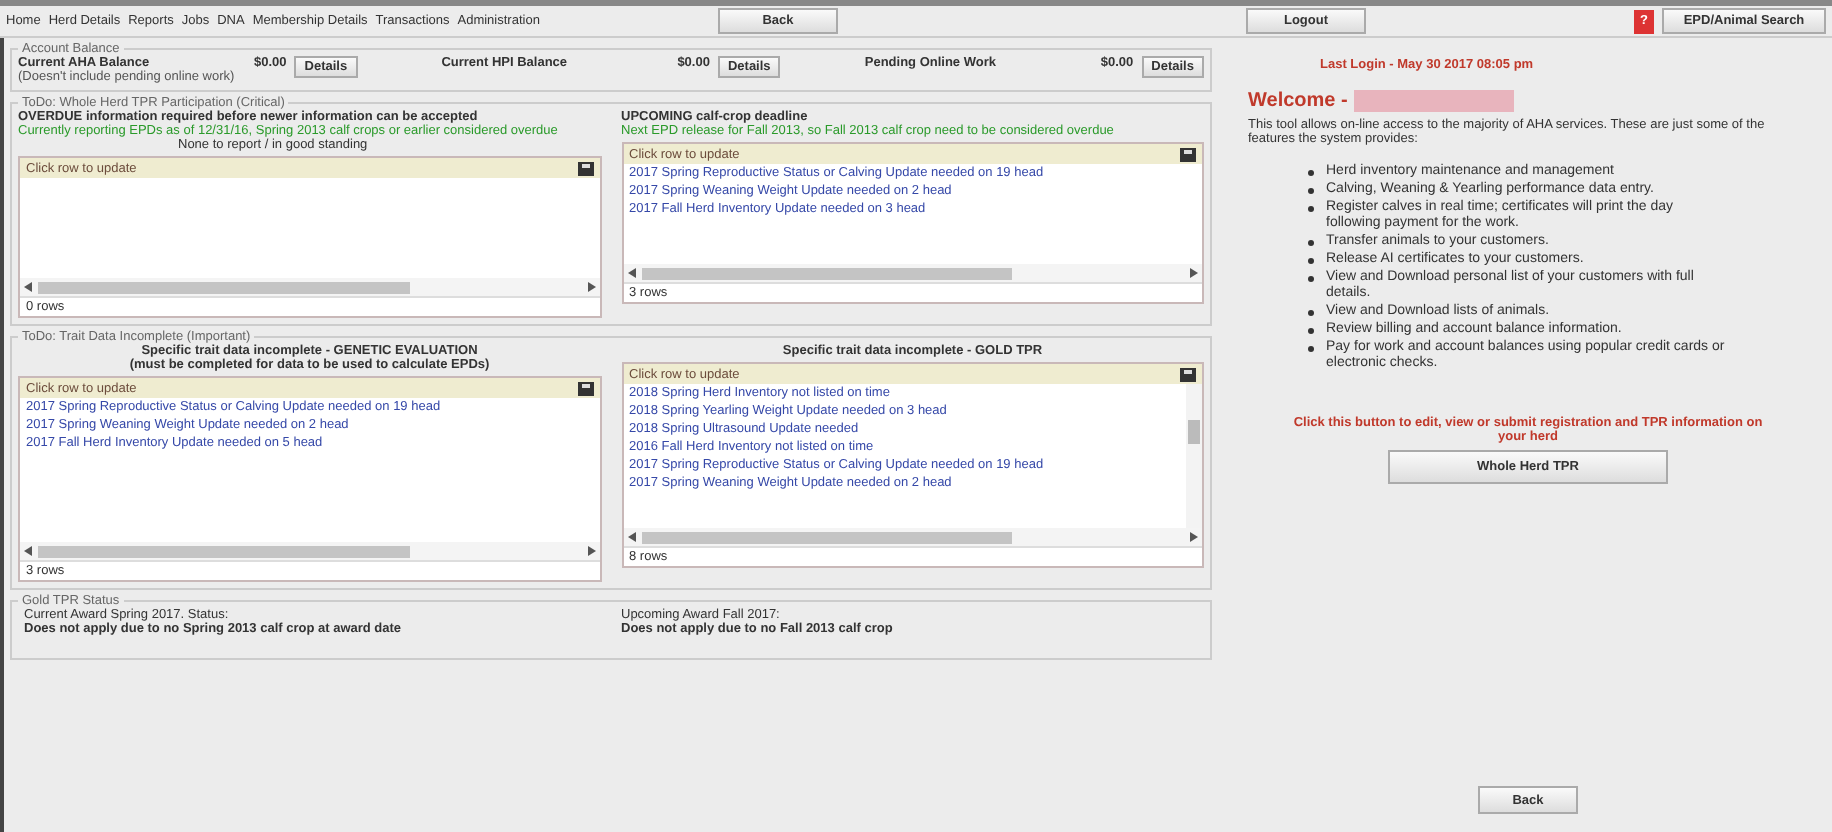 Image resolution: width=1832 pixels, height=832 pixels. I want to click on welcome-title: Welcome -, so click(1298, 101).